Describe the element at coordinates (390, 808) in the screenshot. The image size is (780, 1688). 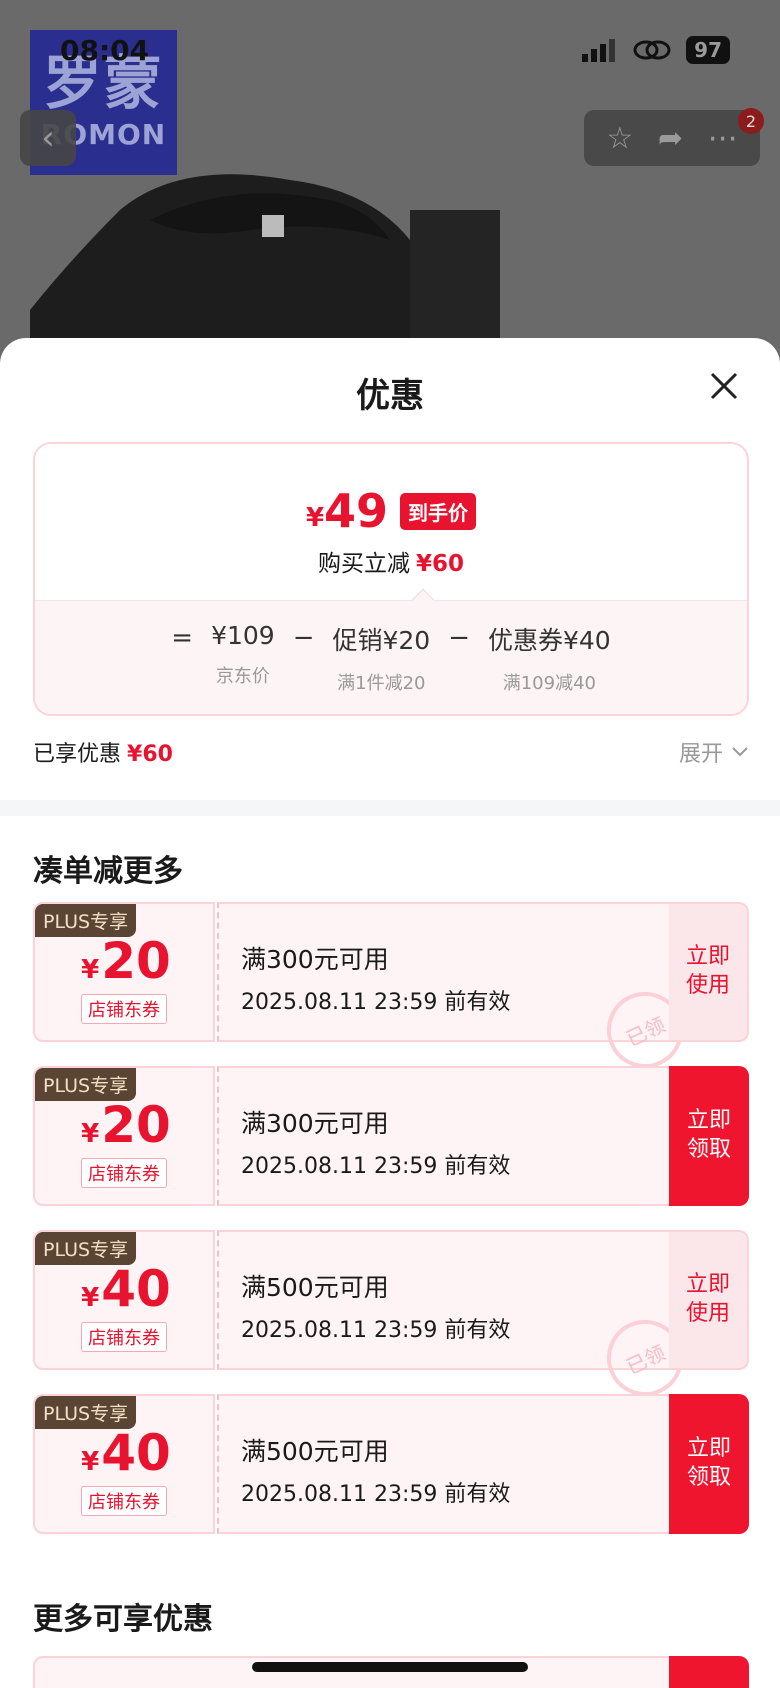
I see `section-divider` at that location.